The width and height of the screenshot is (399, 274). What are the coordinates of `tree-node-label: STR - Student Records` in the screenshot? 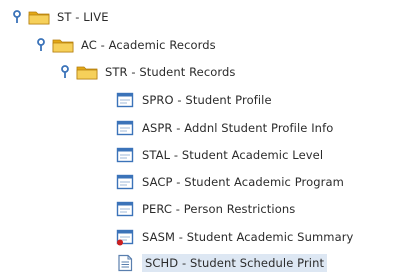 It's located at (170, 72).